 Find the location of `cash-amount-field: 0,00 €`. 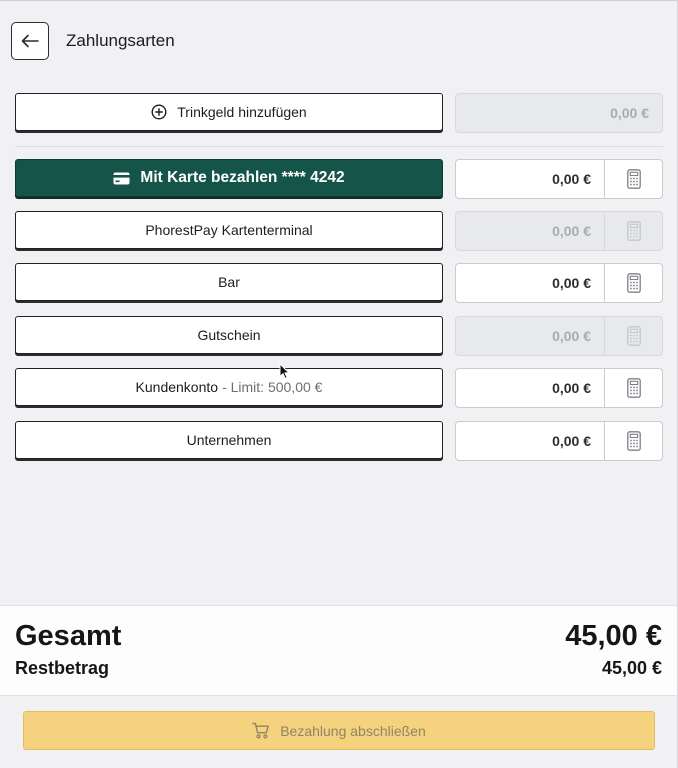

cash-amount-field: 0,00 € is located at coordinates (530, 283).